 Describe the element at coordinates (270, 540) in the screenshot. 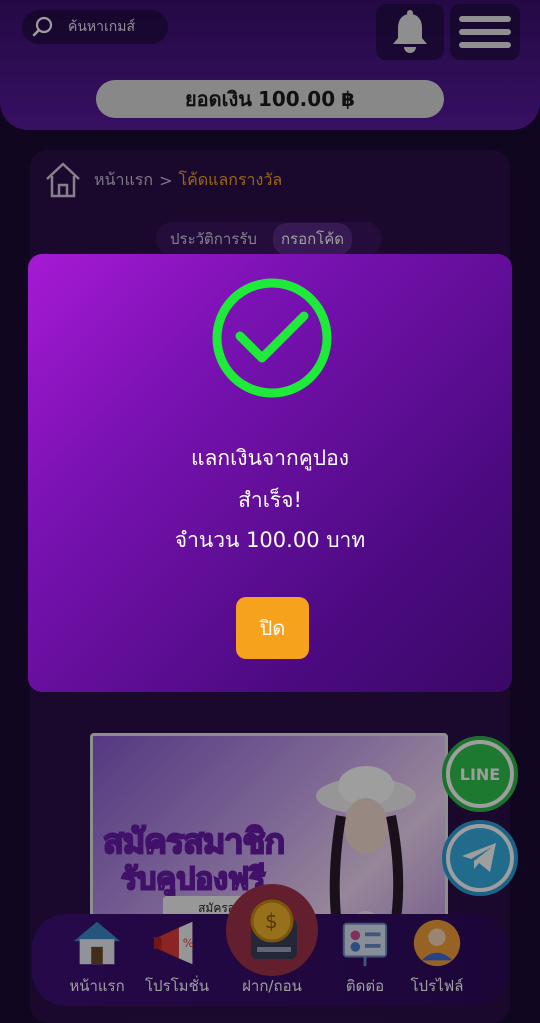

I see `modal-message-amount: จำนวน 100.00 บาท` at that location.